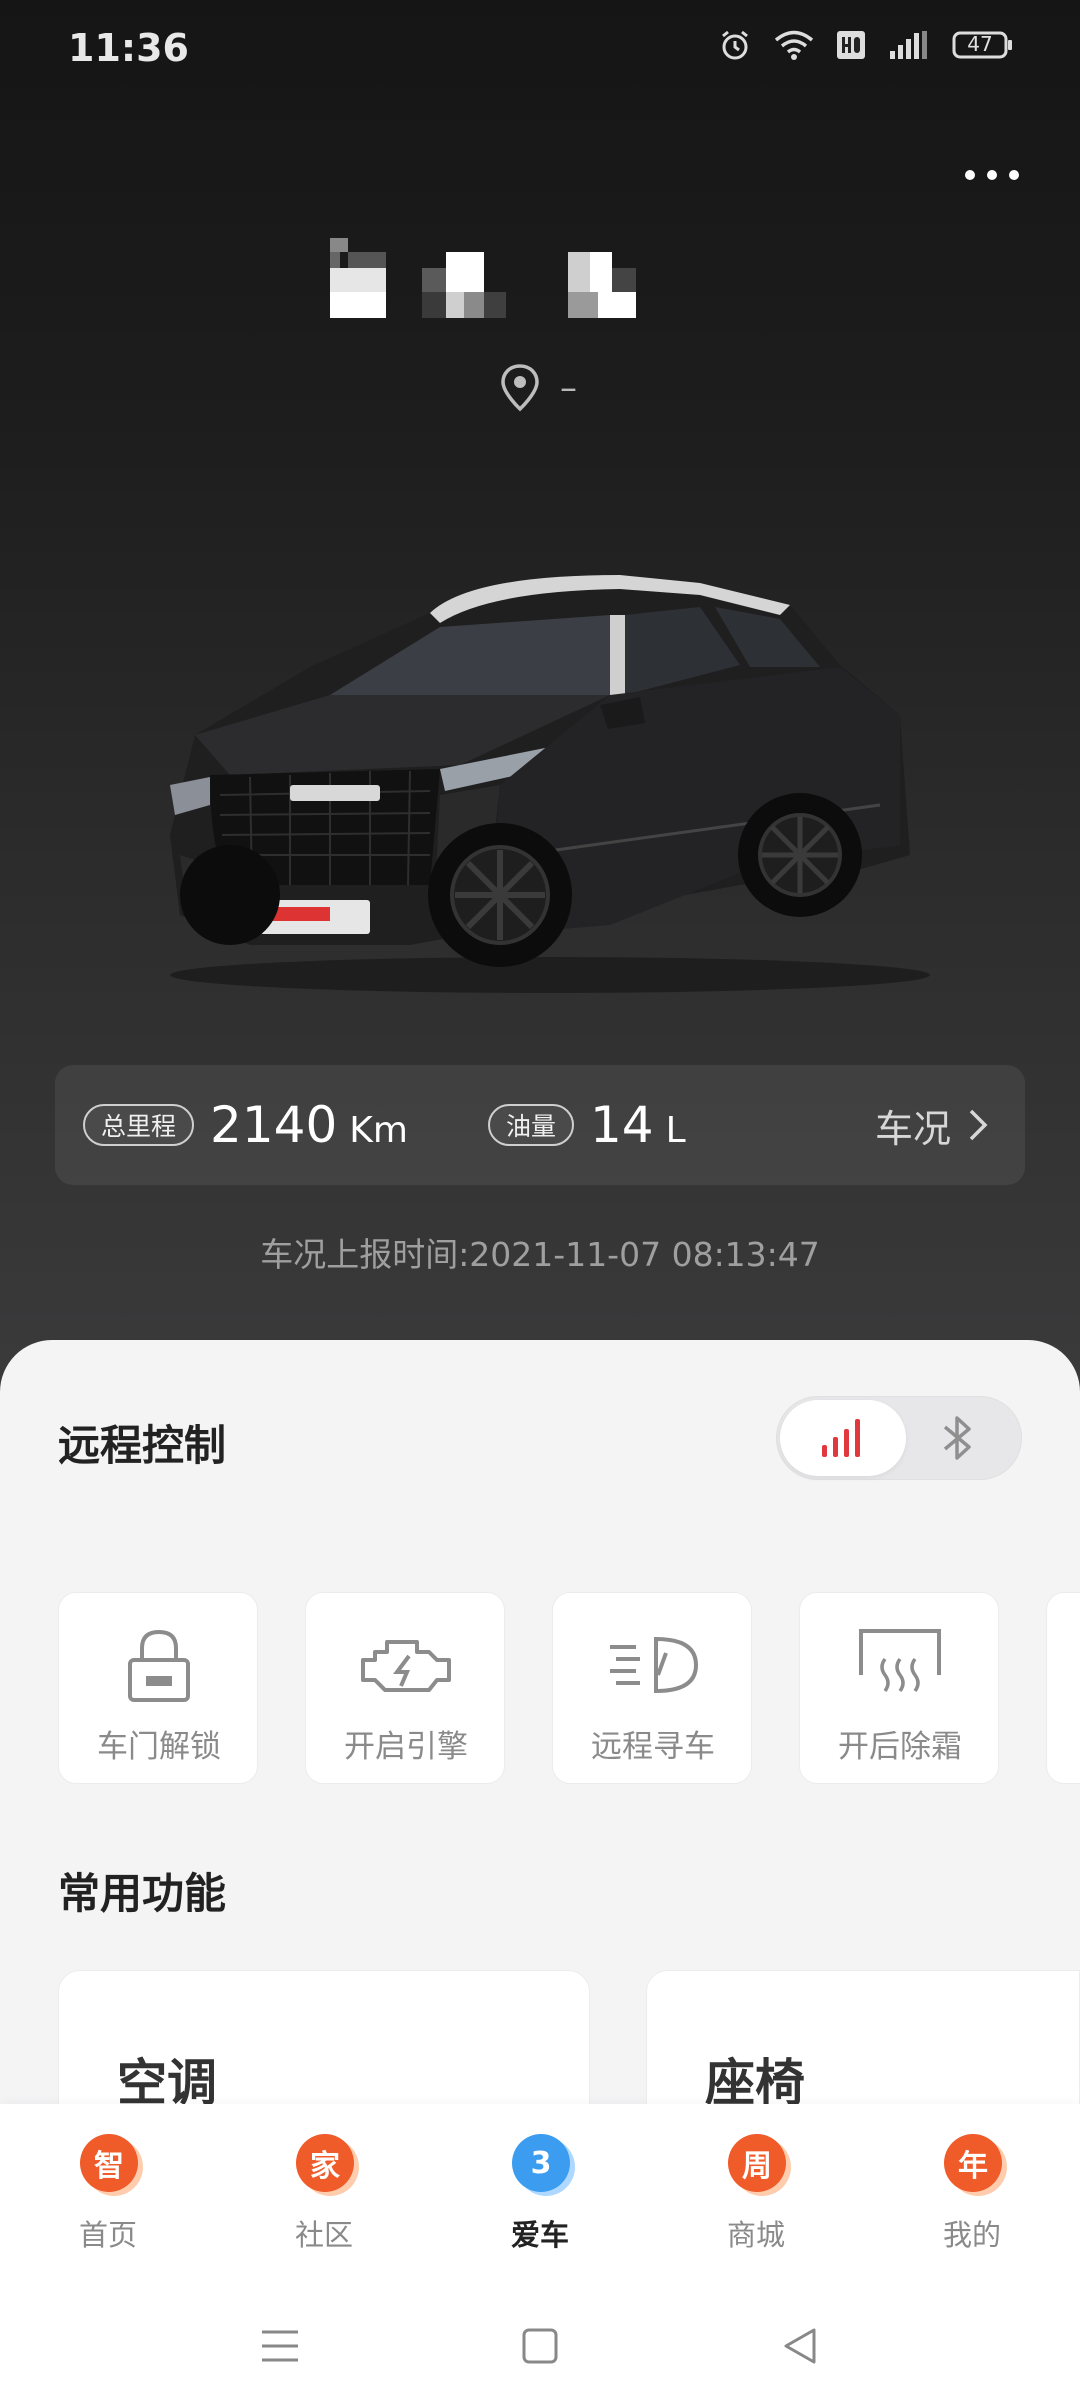 The width and height of the screenshot is (1080, 2400). Describe the element at coordinates (325, 2163) in the screenshot. I see `community-badge-icon: 家` at that location.